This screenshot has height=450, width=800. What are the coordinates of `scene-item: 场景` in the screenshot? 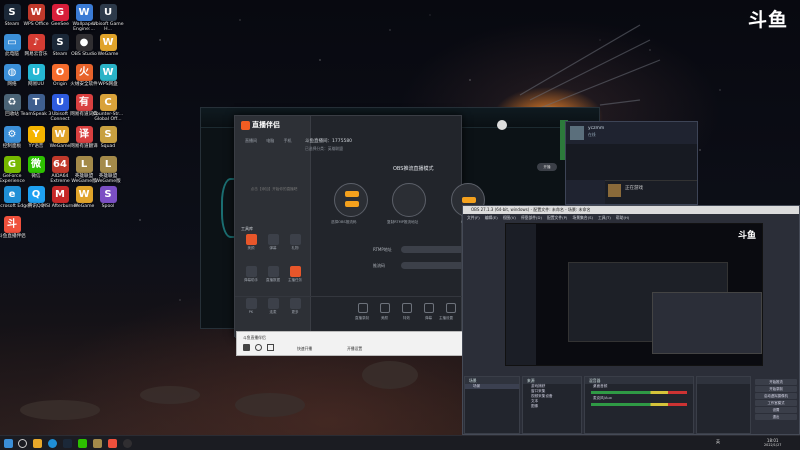 It's located at (492, 386).